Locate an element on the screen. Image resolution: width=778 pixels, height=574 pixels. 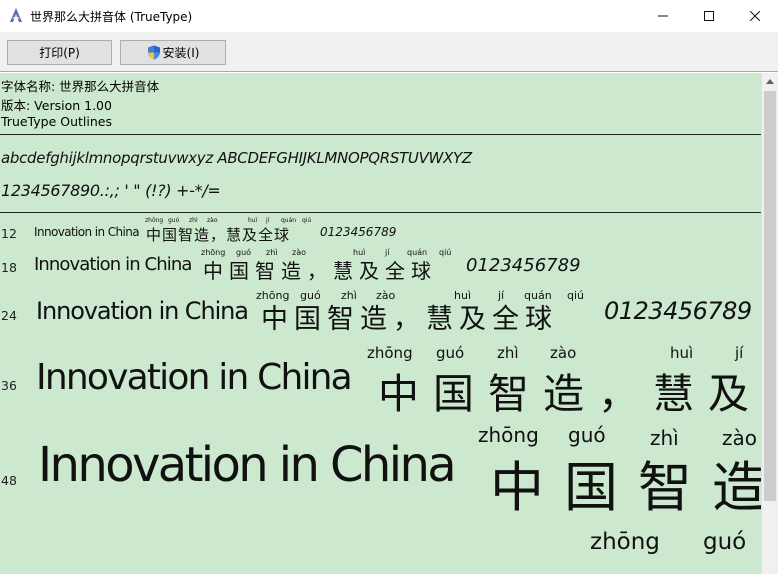
window-title: 世界那么大拼音体 (TrueType) is located at coordinates (111, 17).